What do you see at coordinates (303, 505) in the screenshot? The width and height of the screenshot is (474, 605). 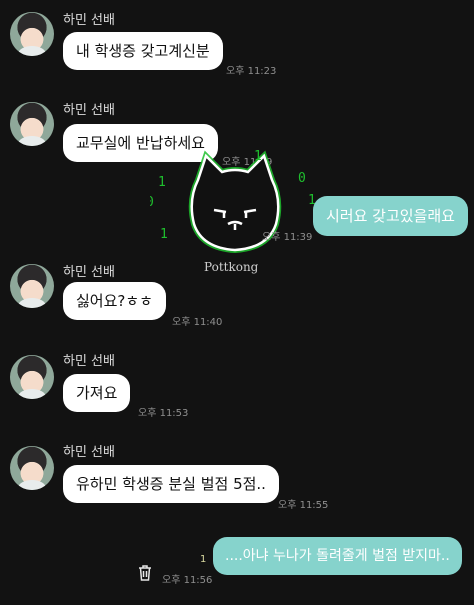 I see `message-time: 오후 11:55` at bounding box center [303, 505].